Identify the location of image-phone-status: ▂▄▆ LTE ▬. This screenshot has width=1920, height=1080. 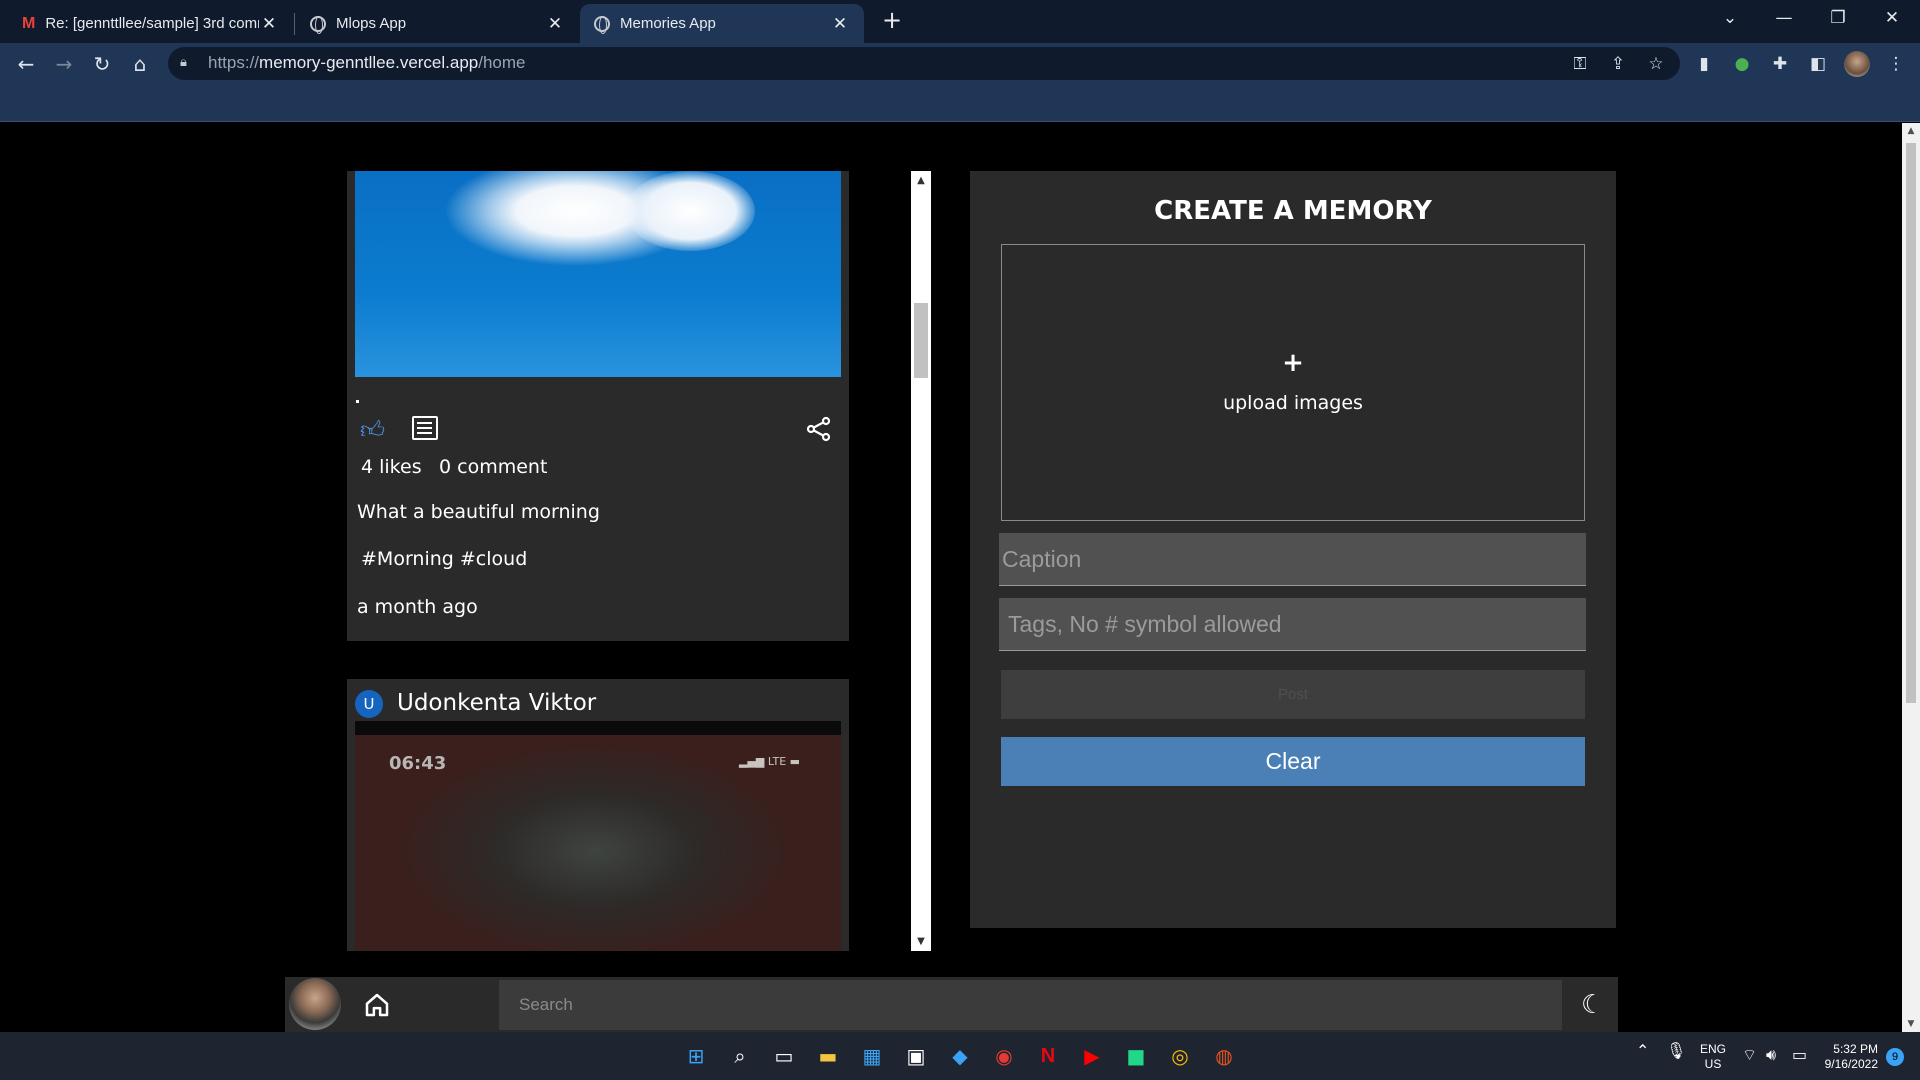
(770, 761).